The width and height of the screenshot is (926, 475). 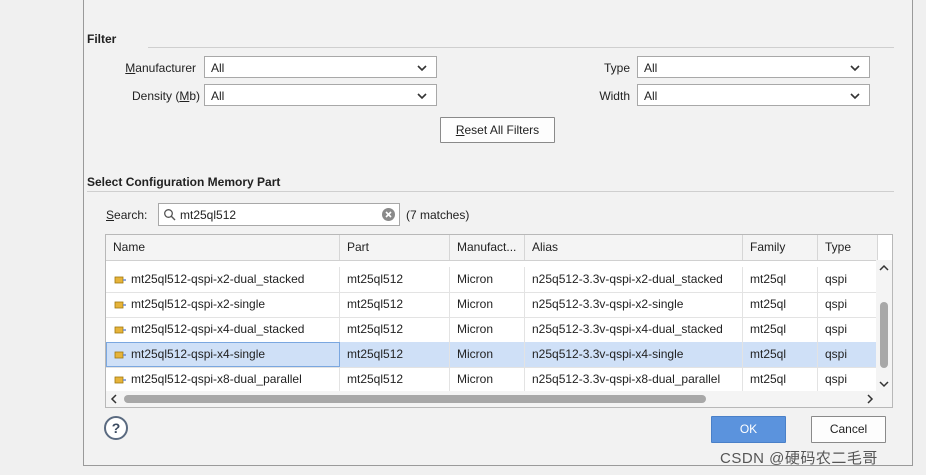 What do you see at coordinates (388, 214) in the screenshot?
I see `clear-search-icon` at bounding box center [388, 214].